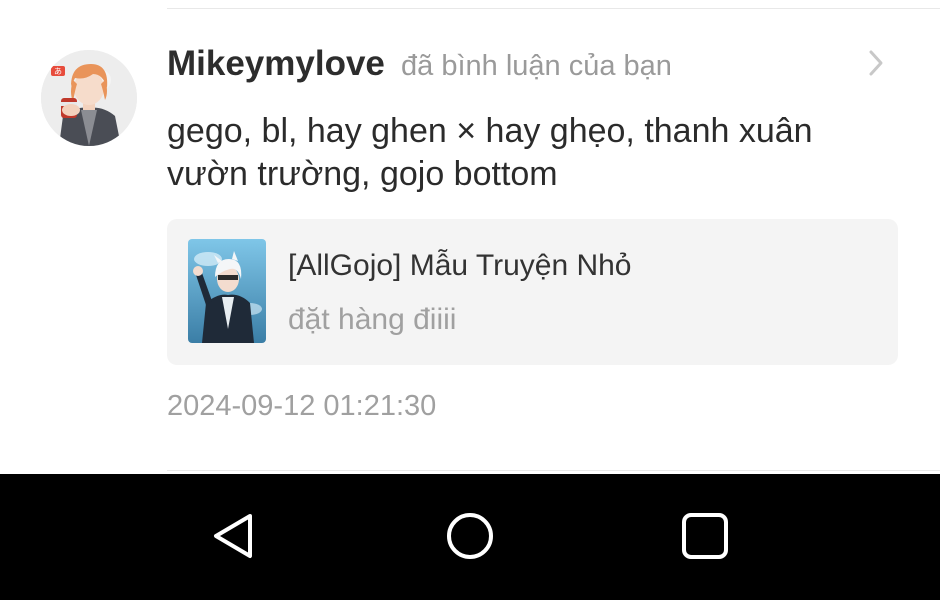  What do you see at coordinates (460, 265) in the screenshot?
I see `story-title: [AllGojo] Mẫu Truyện Nhỏ` at bounding box center [460, 265].